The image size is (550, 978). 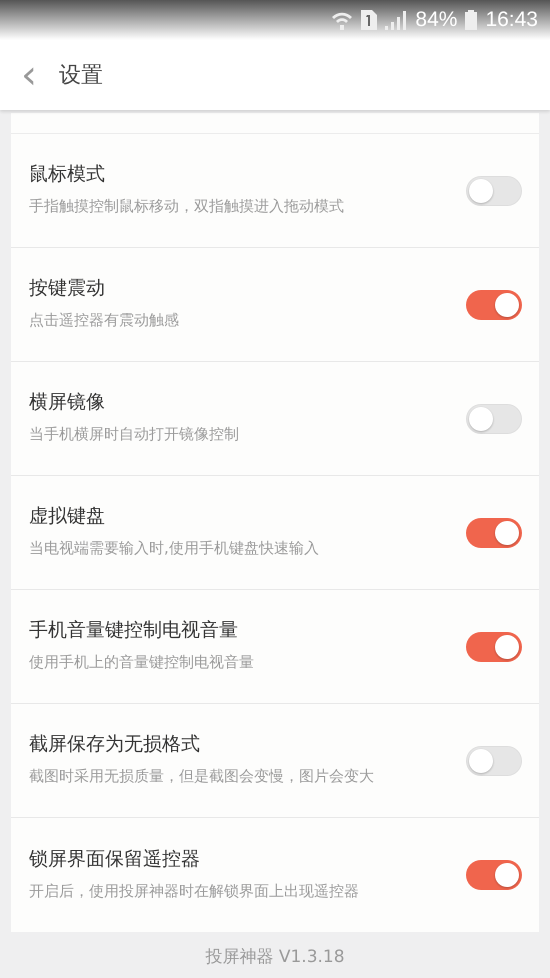 I want to click on version-label: 投屏神器 V1.3.18, so click(x=275, y=957).